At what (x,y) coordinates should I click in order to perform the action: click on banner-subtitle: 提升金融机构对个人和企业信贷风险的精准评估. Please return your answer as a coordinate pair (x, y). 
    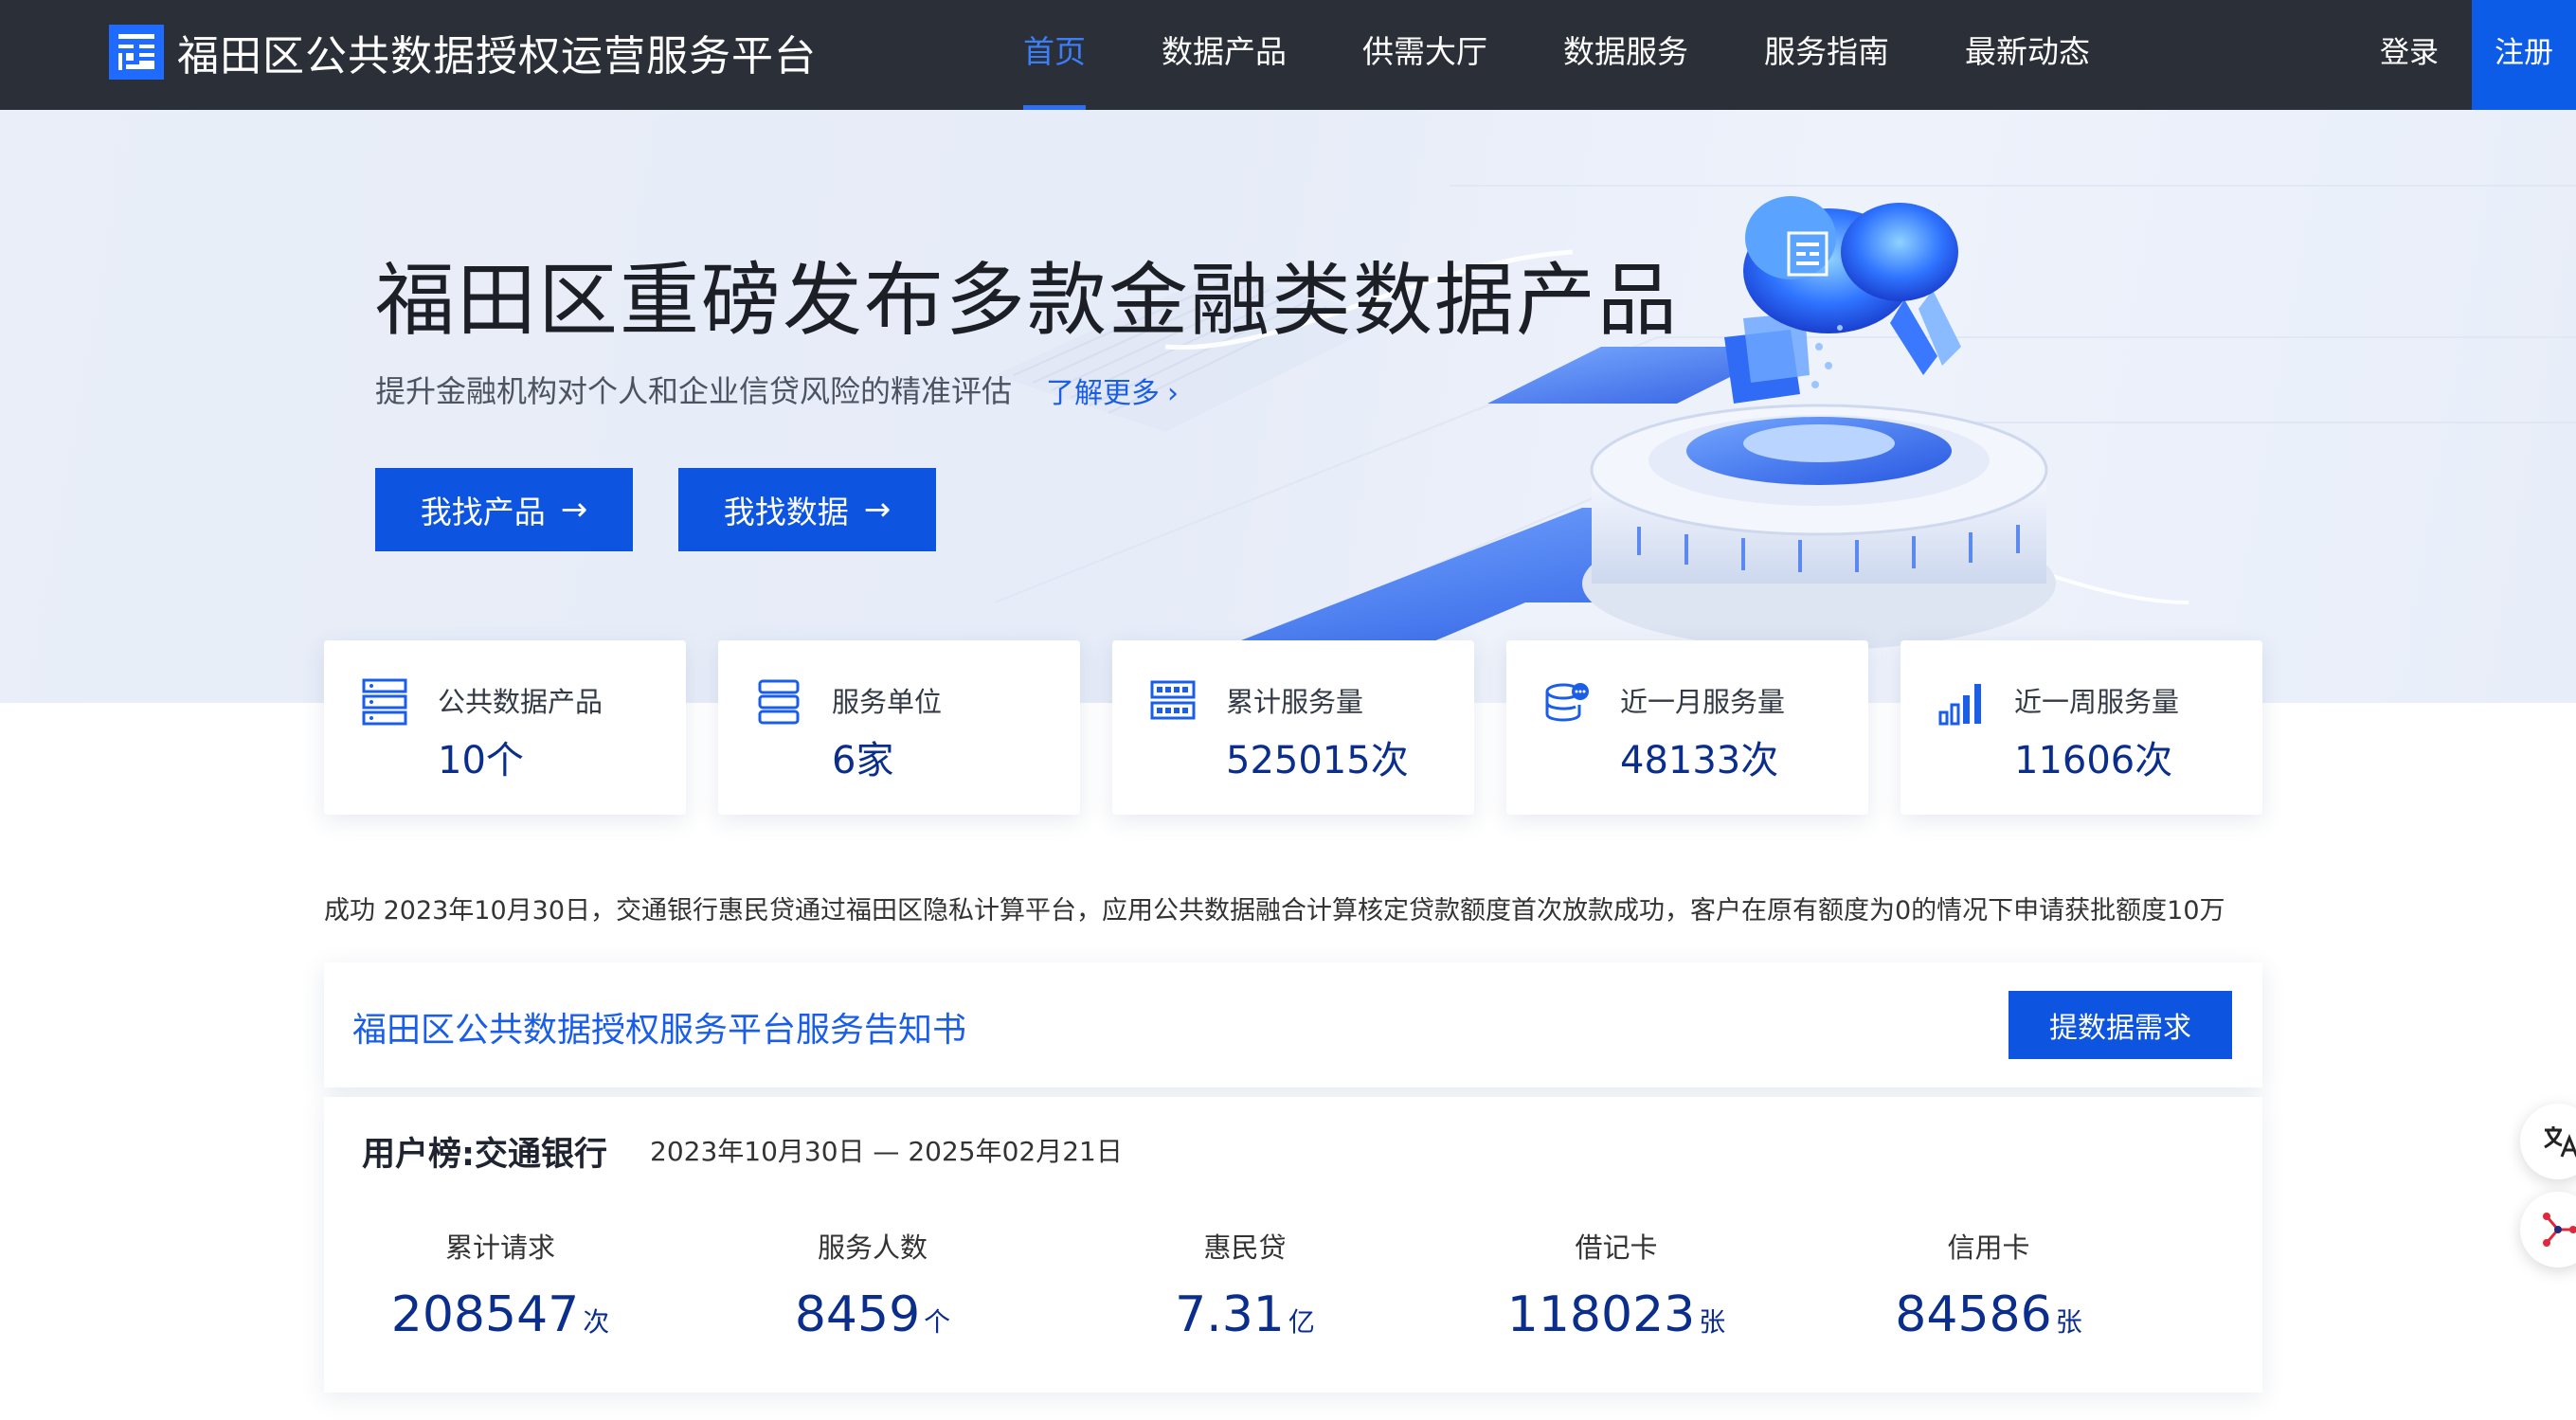
    Looking at the image, I should click on (694, 391).